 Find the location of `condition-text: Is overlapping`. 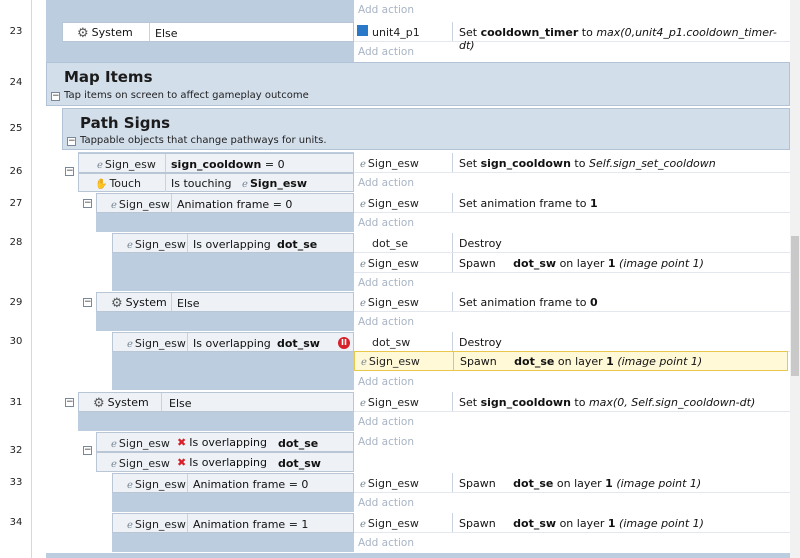

condition-text: Is overlapping is located at coordinates (232, 244).